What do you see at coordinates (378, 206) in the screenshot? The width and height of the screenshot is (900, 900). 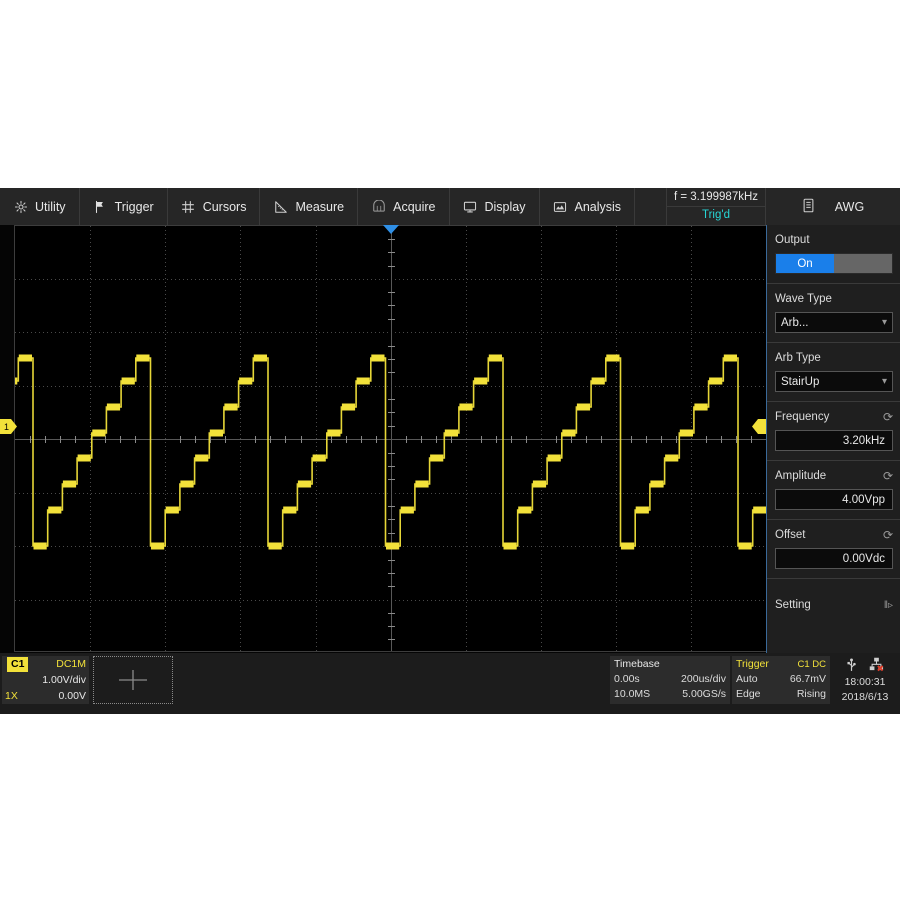 I see `acquire-icon` at bounding box center [378, 206].